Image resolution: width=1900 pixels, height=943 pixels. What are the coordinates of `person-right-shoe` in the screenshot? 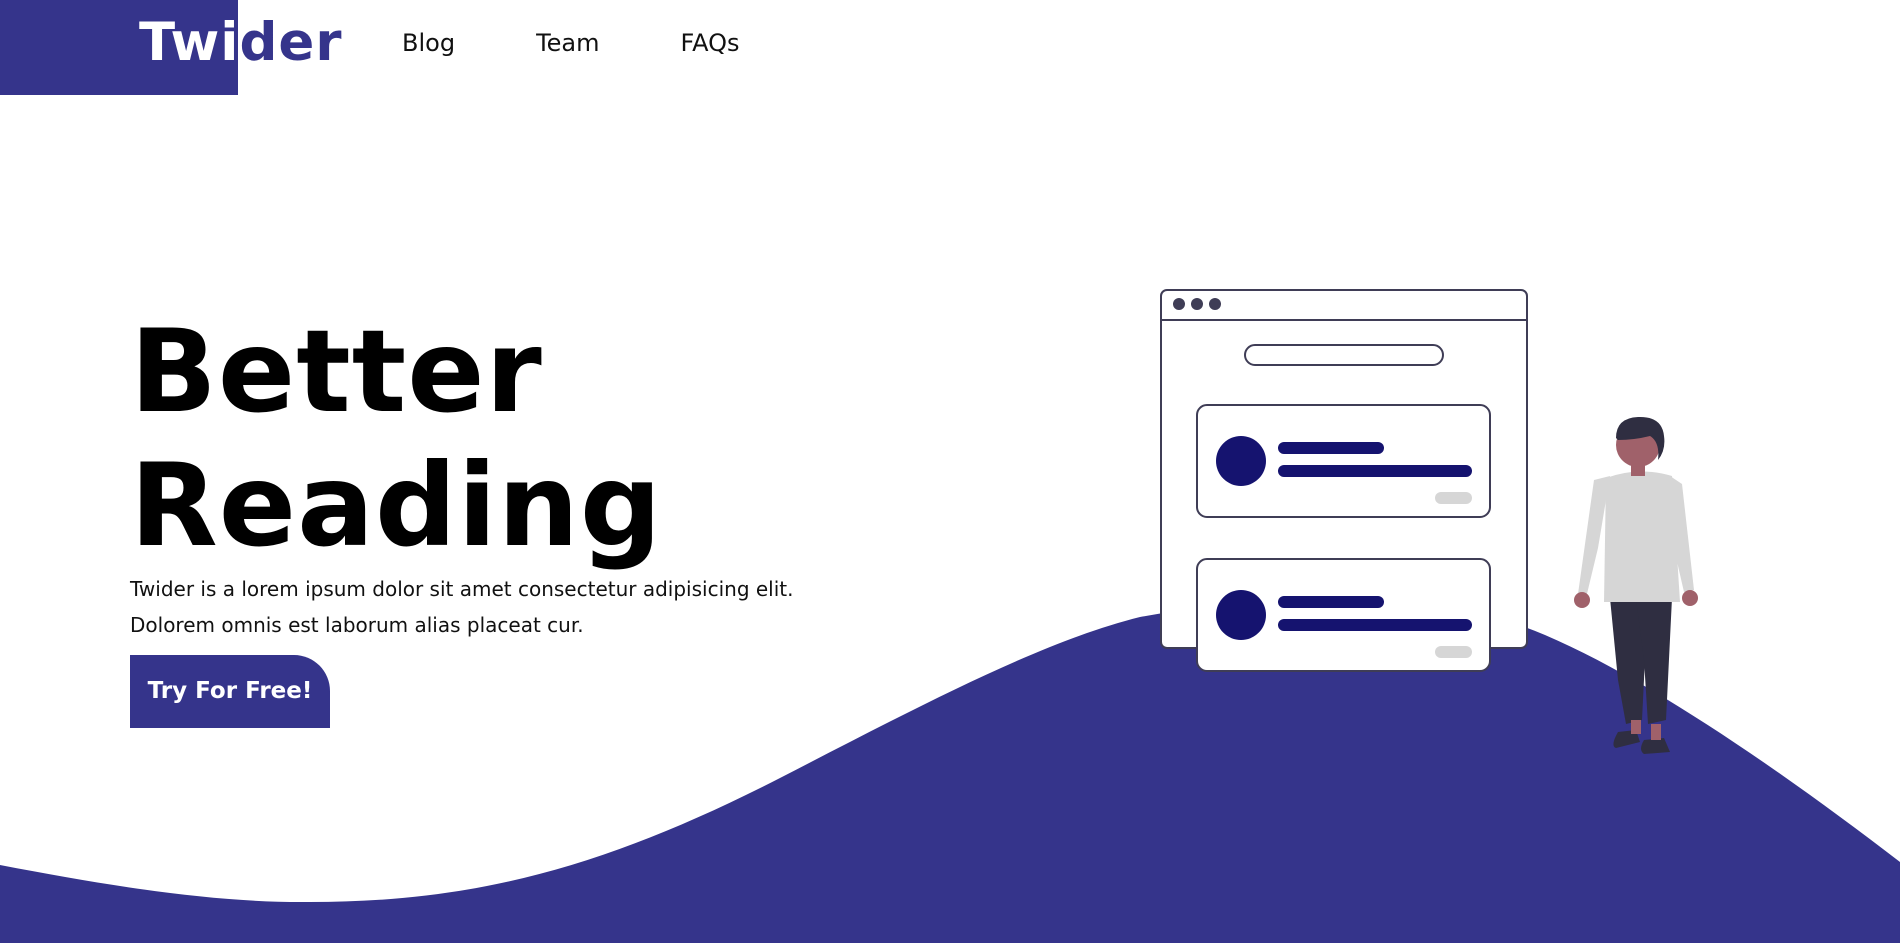 It's located at (1655, 746).